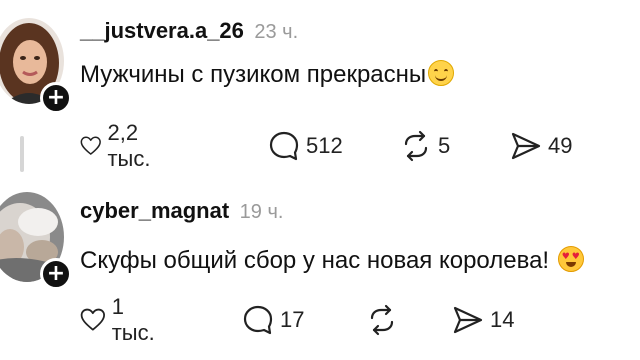  I want to click on username: __justvera.a_26, so click(162, 30).